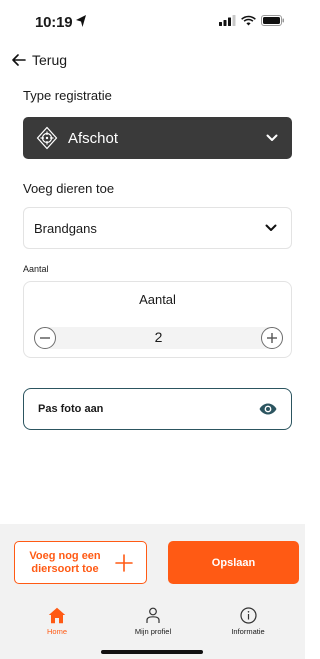 The height and width of the screenshot is (659, 320). I want to click on increment-button, so click(272, 338).